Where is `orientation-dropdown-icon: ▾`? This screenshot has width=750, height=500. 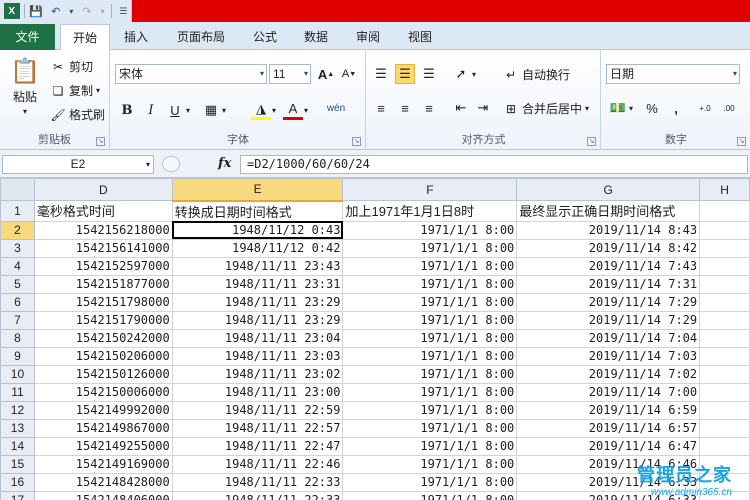 orientation-dropdown-icon: ▾ is located at coordinates (474, 74).